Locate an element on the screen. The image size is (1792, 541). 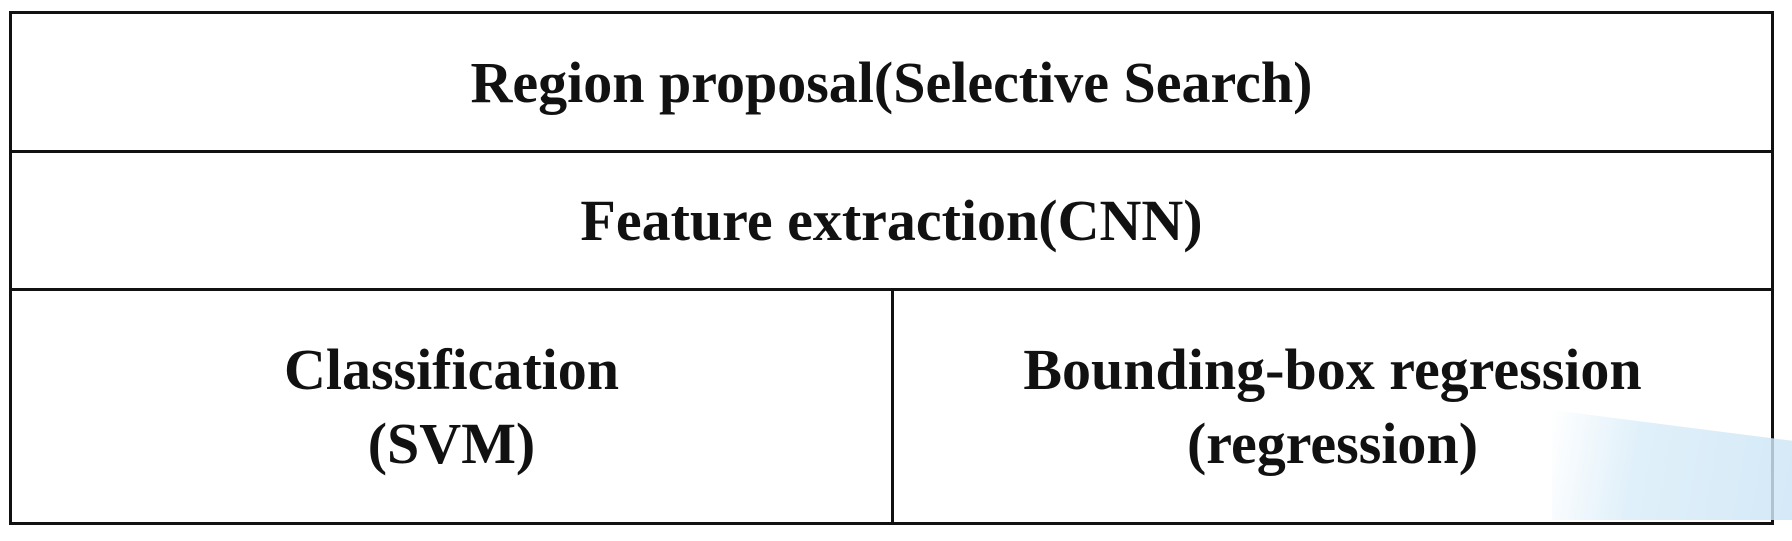
feature-extraction-label: Feature extraction(CNN) is located at coordinates (891, 220).